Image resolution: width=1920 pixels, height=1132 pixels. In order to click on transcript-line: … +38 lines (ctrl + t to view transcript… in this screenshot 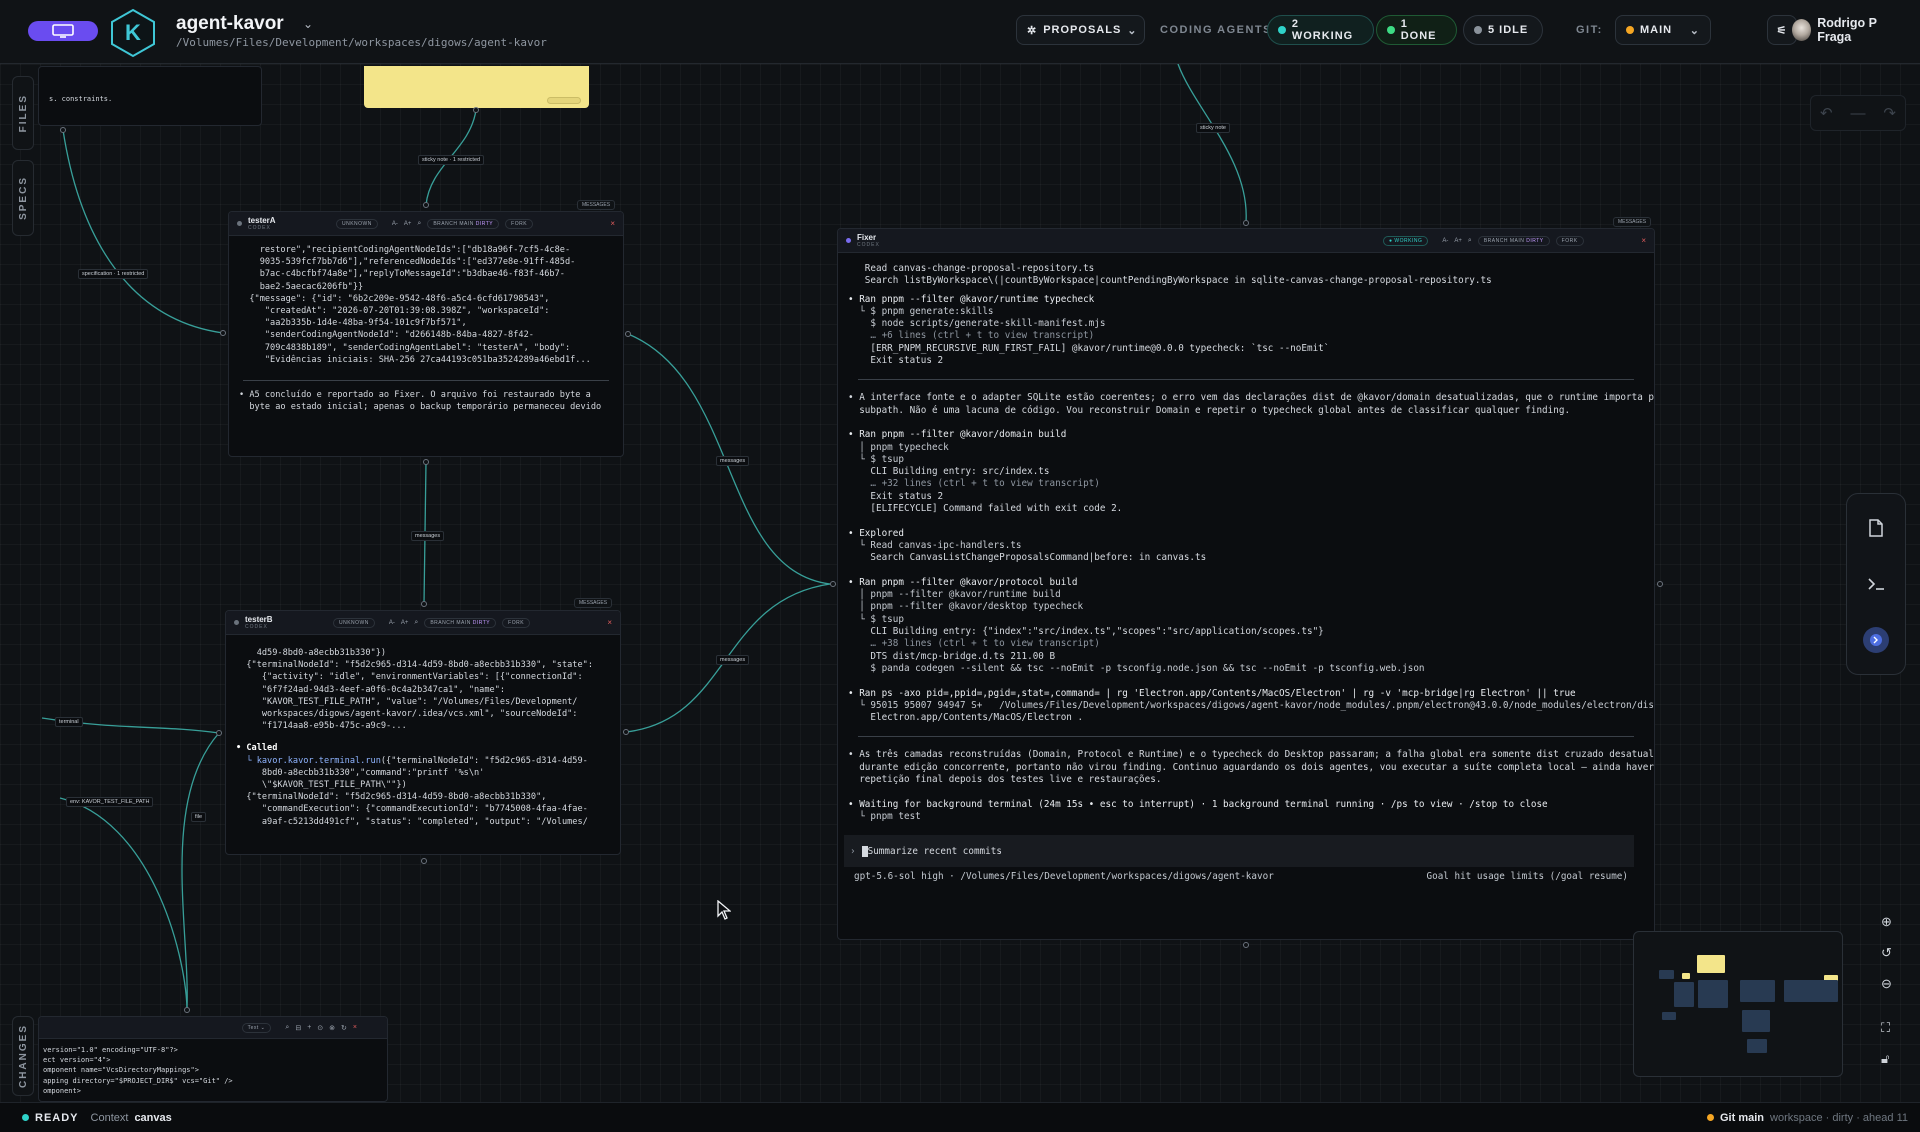, I will do `click(974, 644)`.